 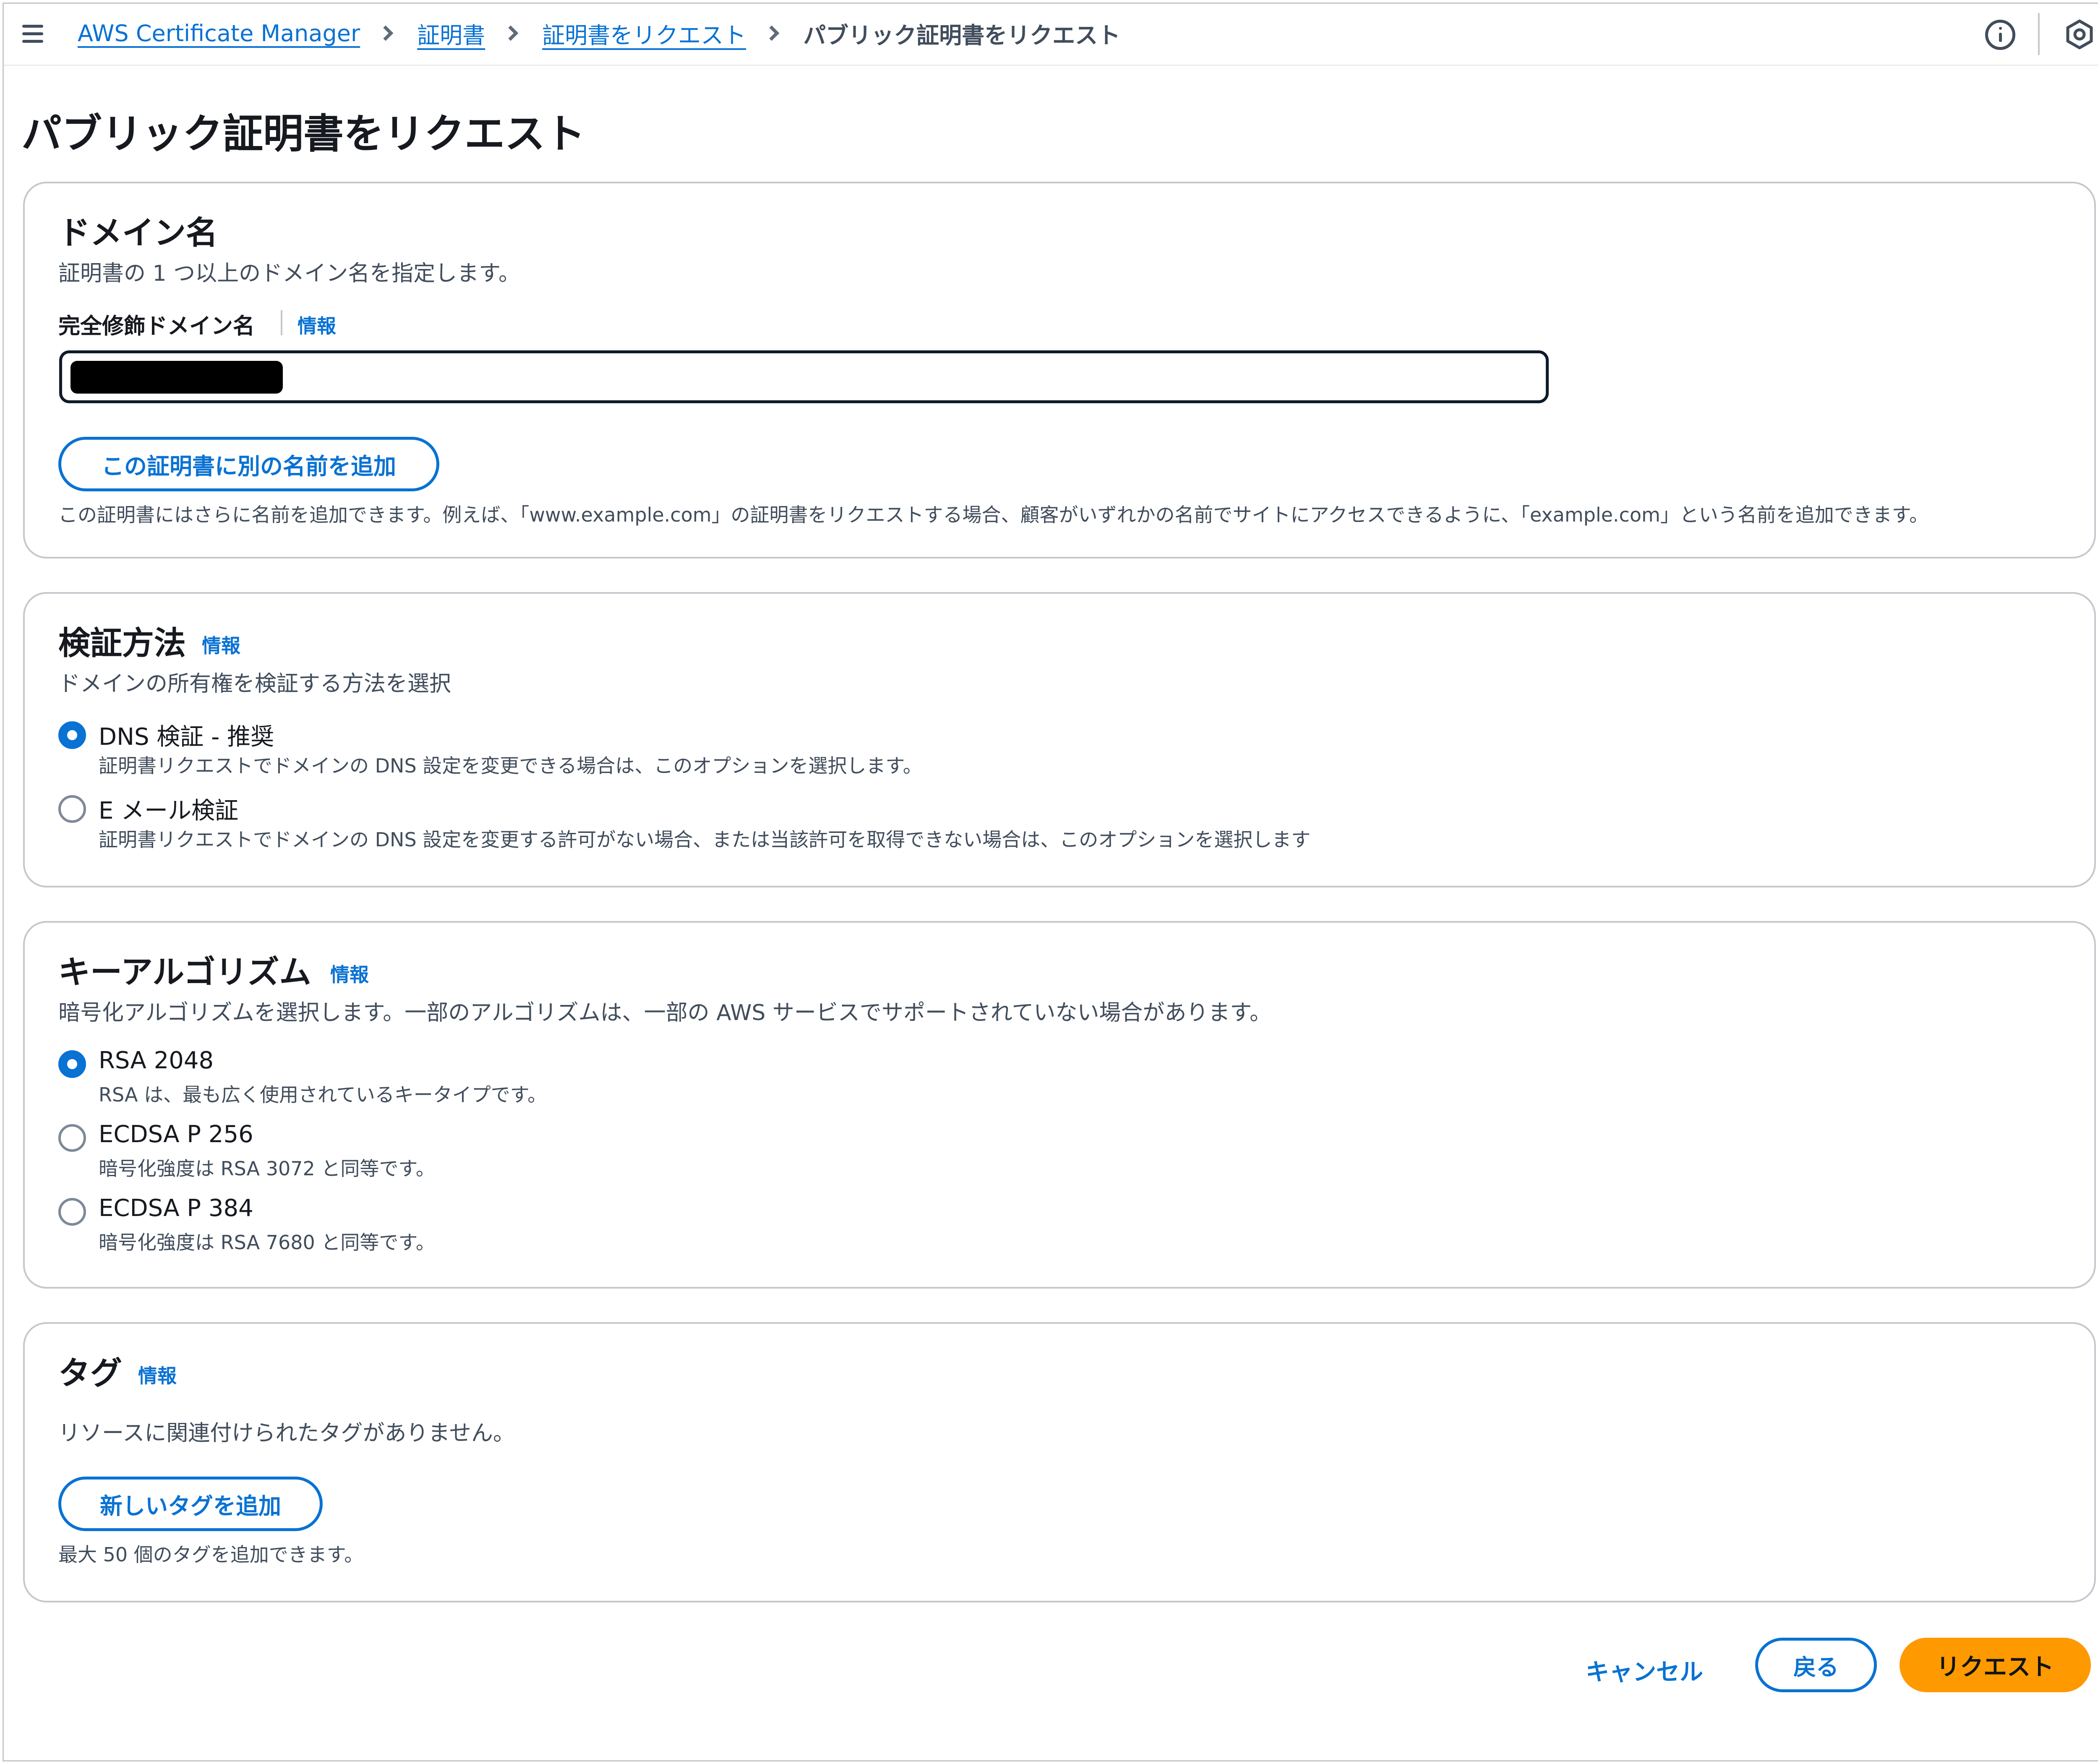 What do you see at coordinates (289, 273) in the screenshot?
I see `section-description: 証明書の 1 つ以上のドメイン名を指定します。` at bounding box center [289, 273].